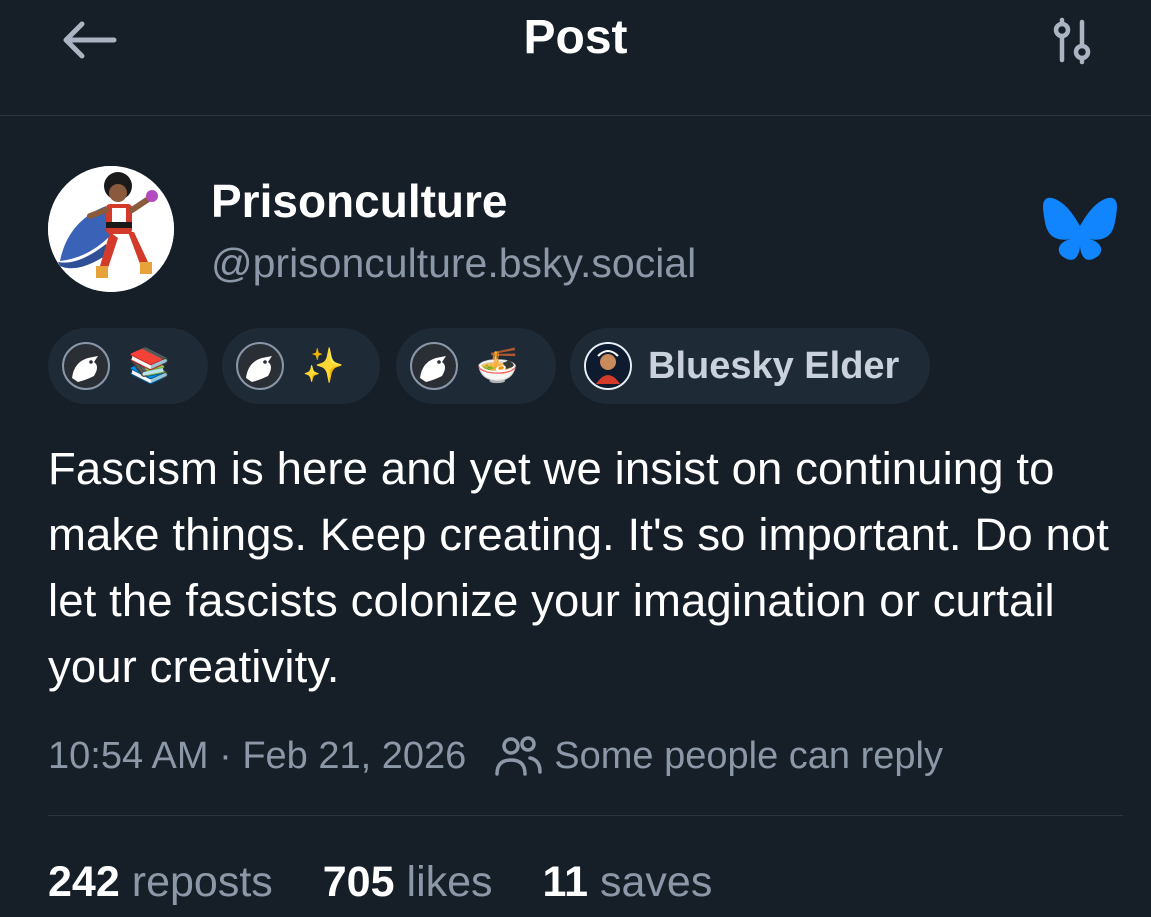 This screenshot has width=1151, height=917. I want to click on saves-stat: 11 saves, so click(628, 882).